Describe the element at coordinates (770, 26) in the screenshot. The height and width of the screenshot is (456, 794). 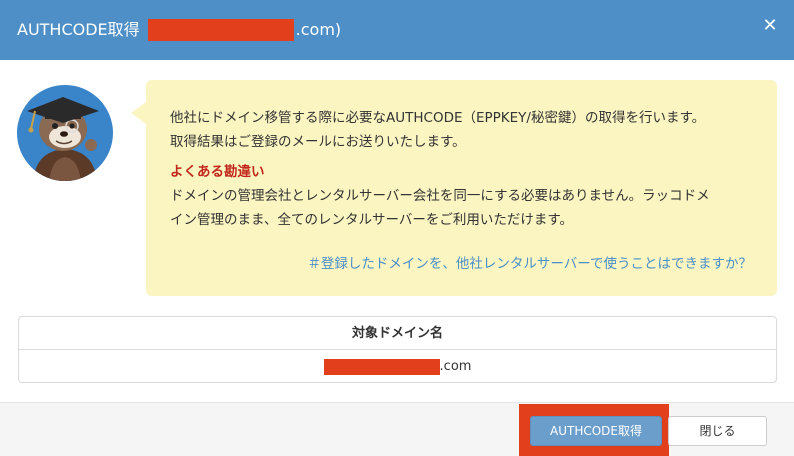
I see `close-icon: ✕` at that location.